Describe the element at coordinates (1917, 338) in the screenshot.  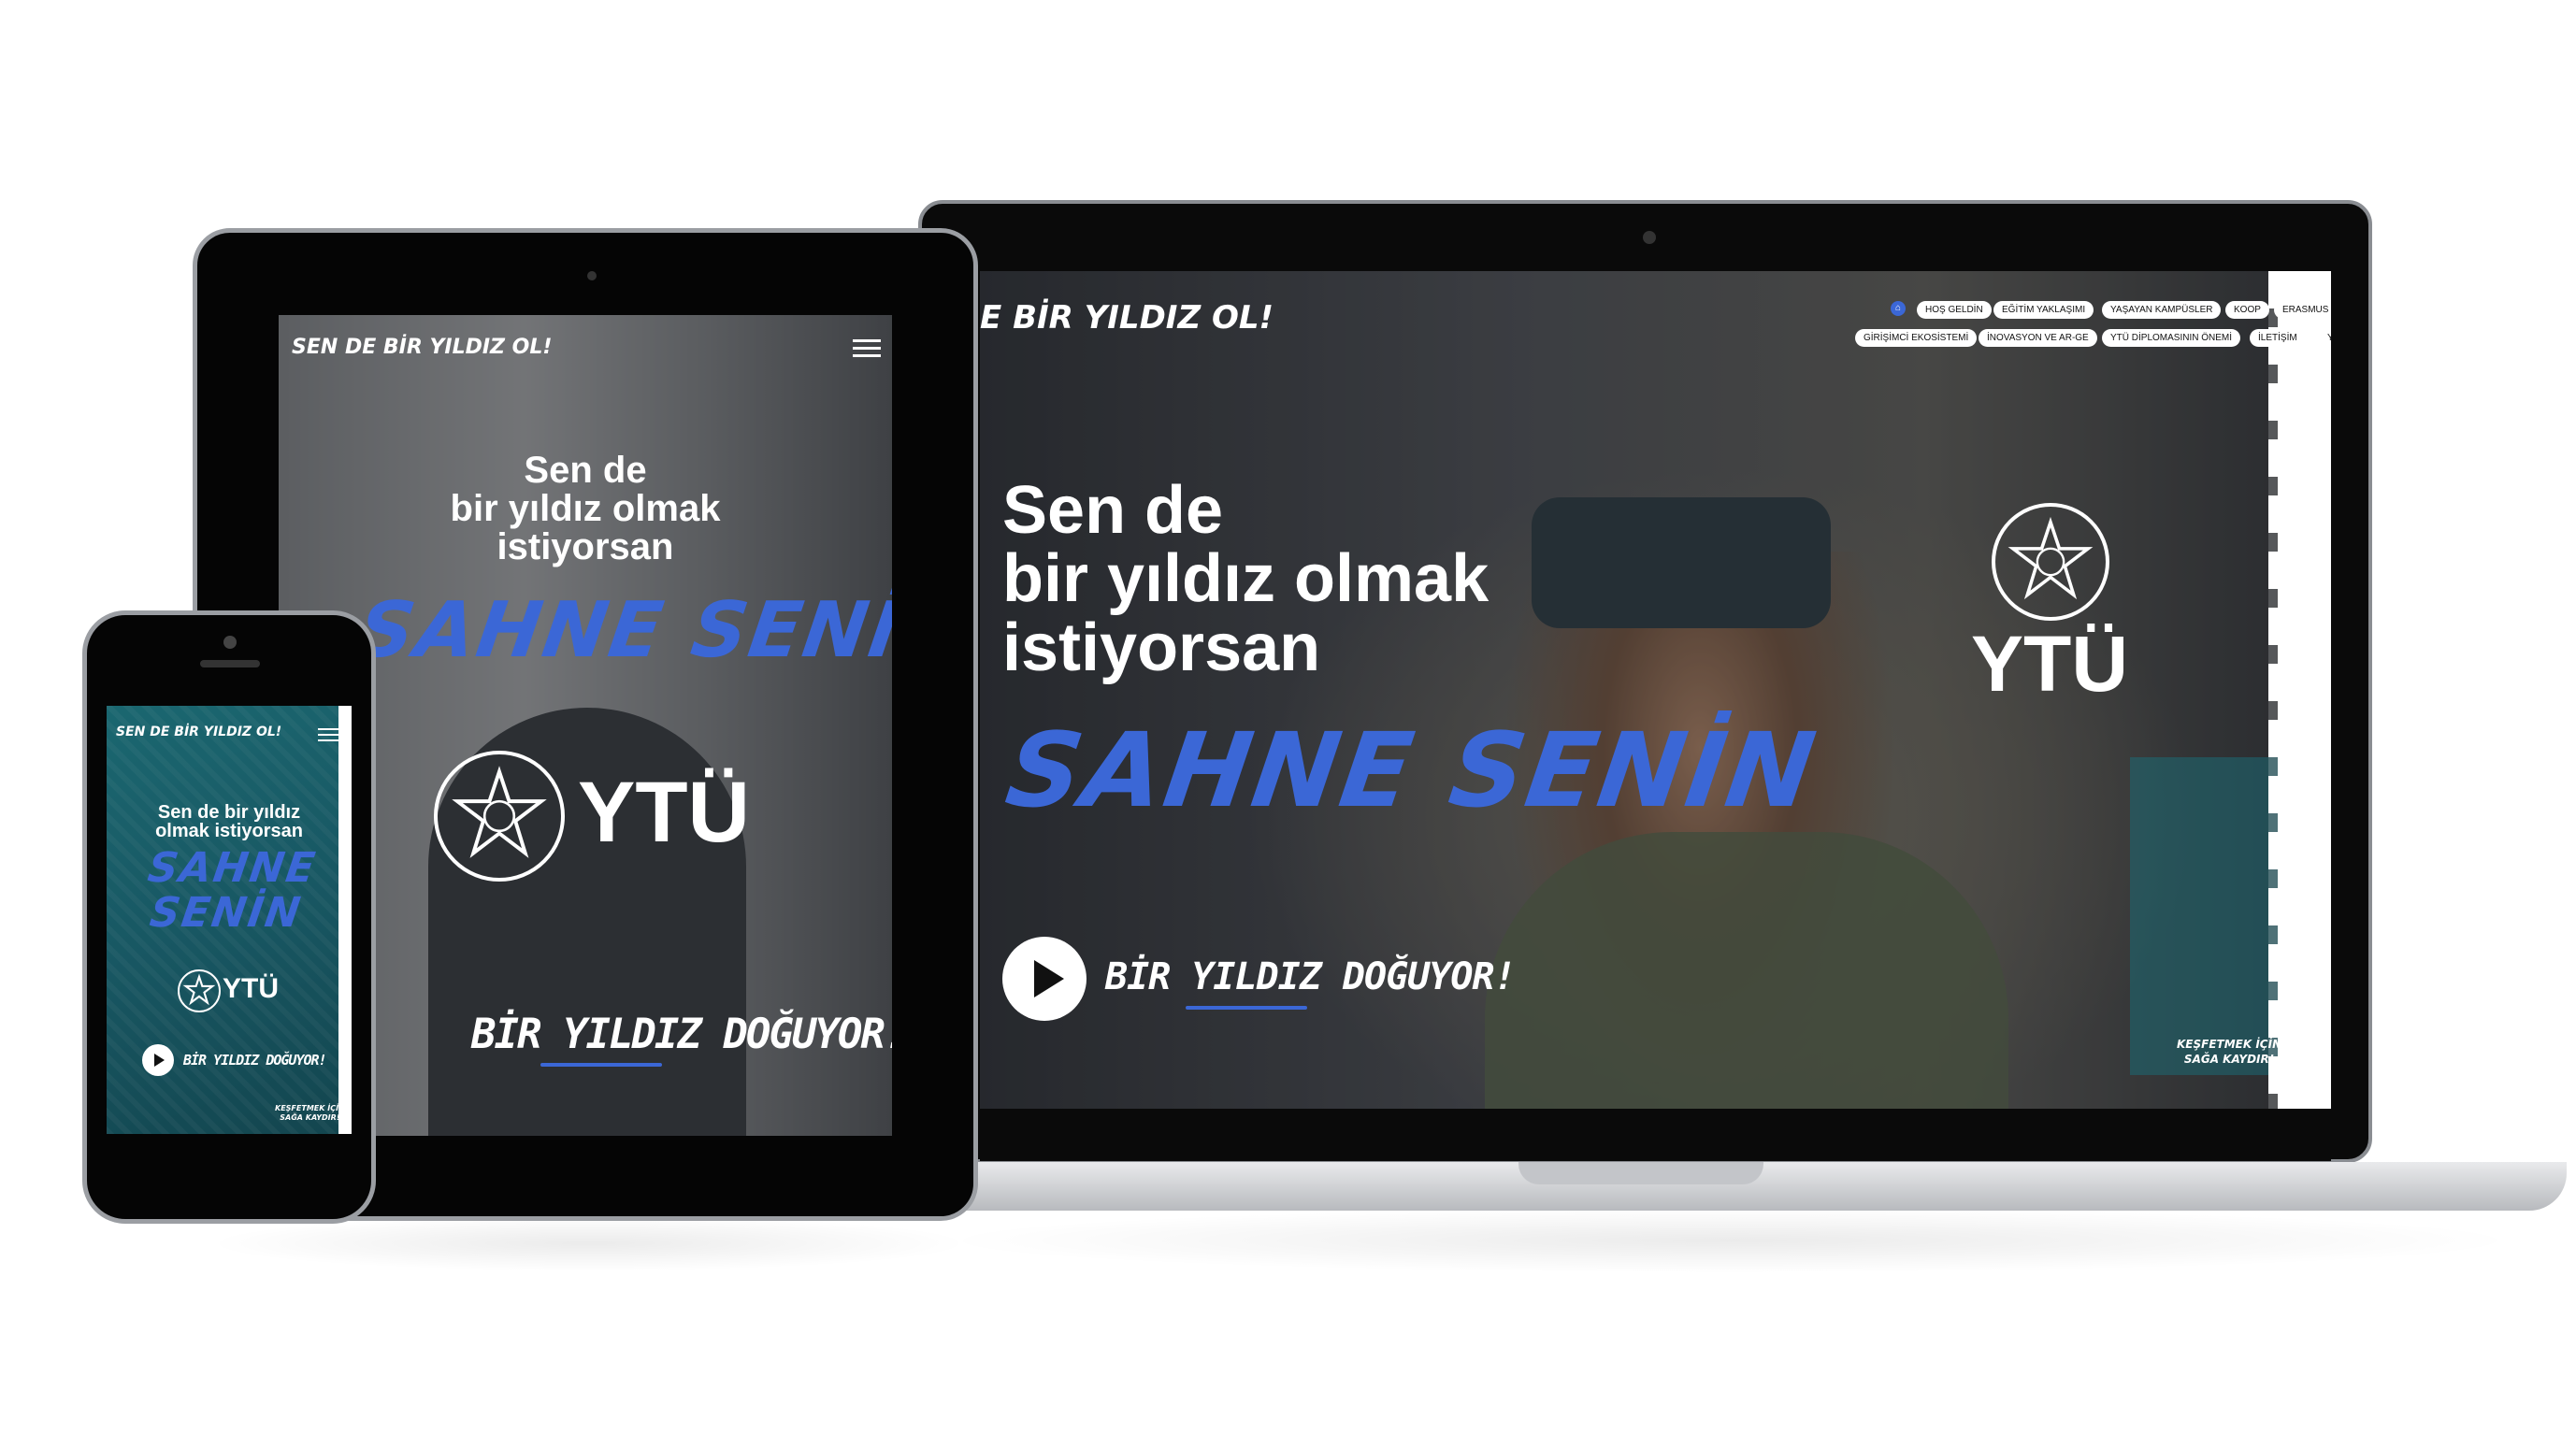
I see `nav-item: GİRİŞİMCİ EKOSİSTEMİ` at that location.